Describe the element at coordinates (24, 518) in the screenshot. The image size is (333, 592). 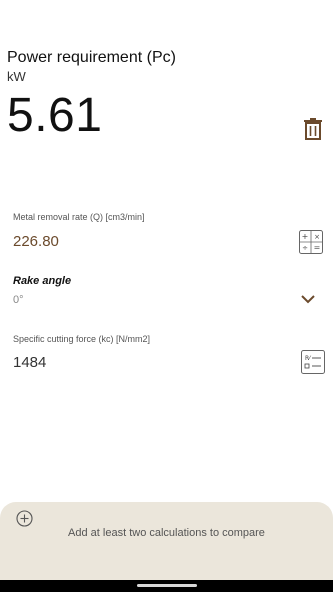
I see `add-icon` at that location.